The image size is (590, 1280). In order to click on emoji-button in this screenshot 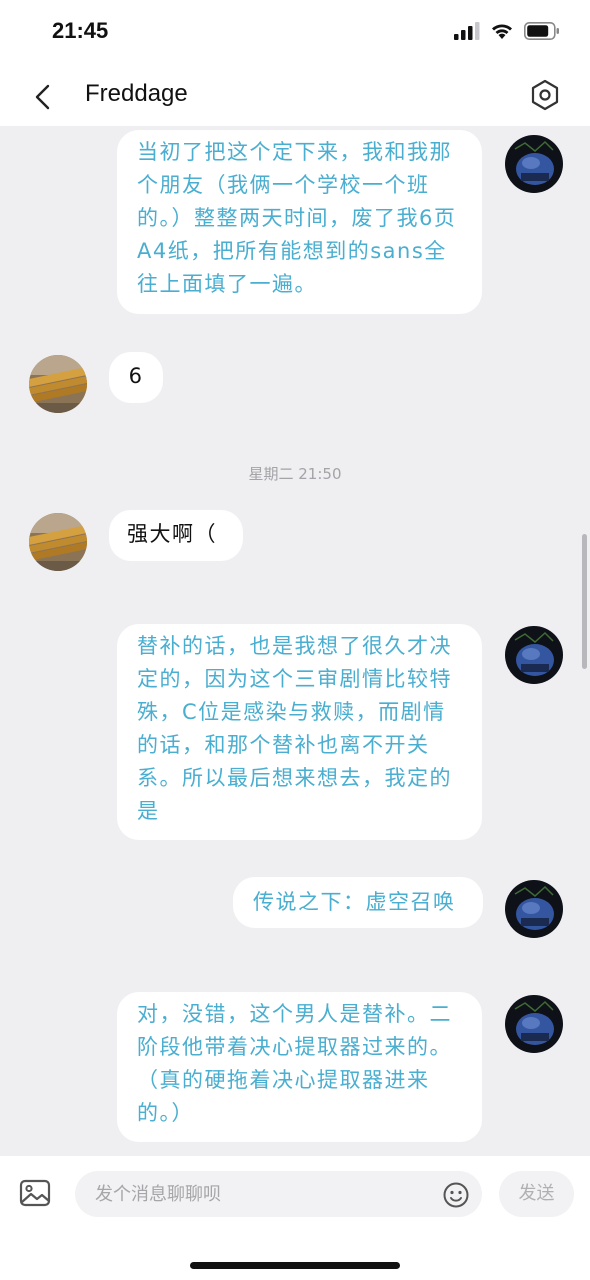, I will do `click(456, 1195)`.